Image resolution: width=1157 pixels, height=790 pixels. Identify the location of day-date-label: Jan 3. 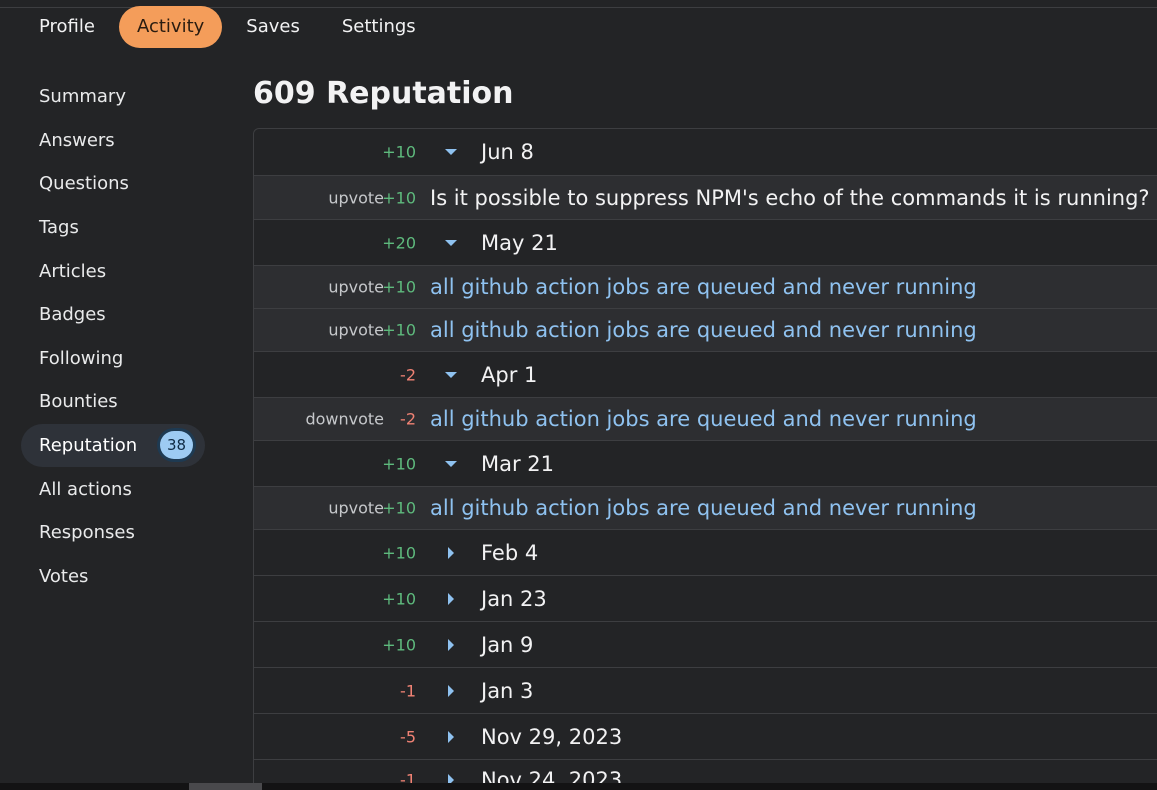
(507, 690).